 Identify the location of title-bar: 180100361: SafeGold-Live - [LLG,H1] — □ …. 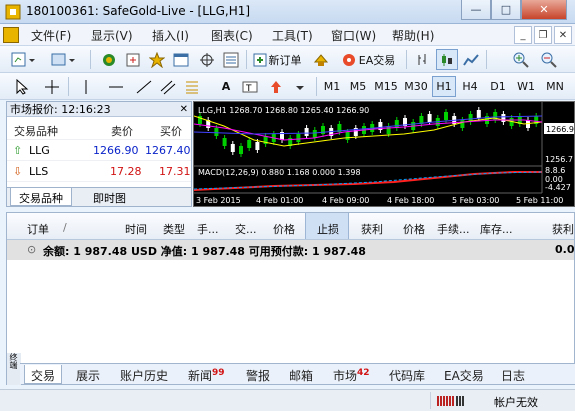
(287, 12).